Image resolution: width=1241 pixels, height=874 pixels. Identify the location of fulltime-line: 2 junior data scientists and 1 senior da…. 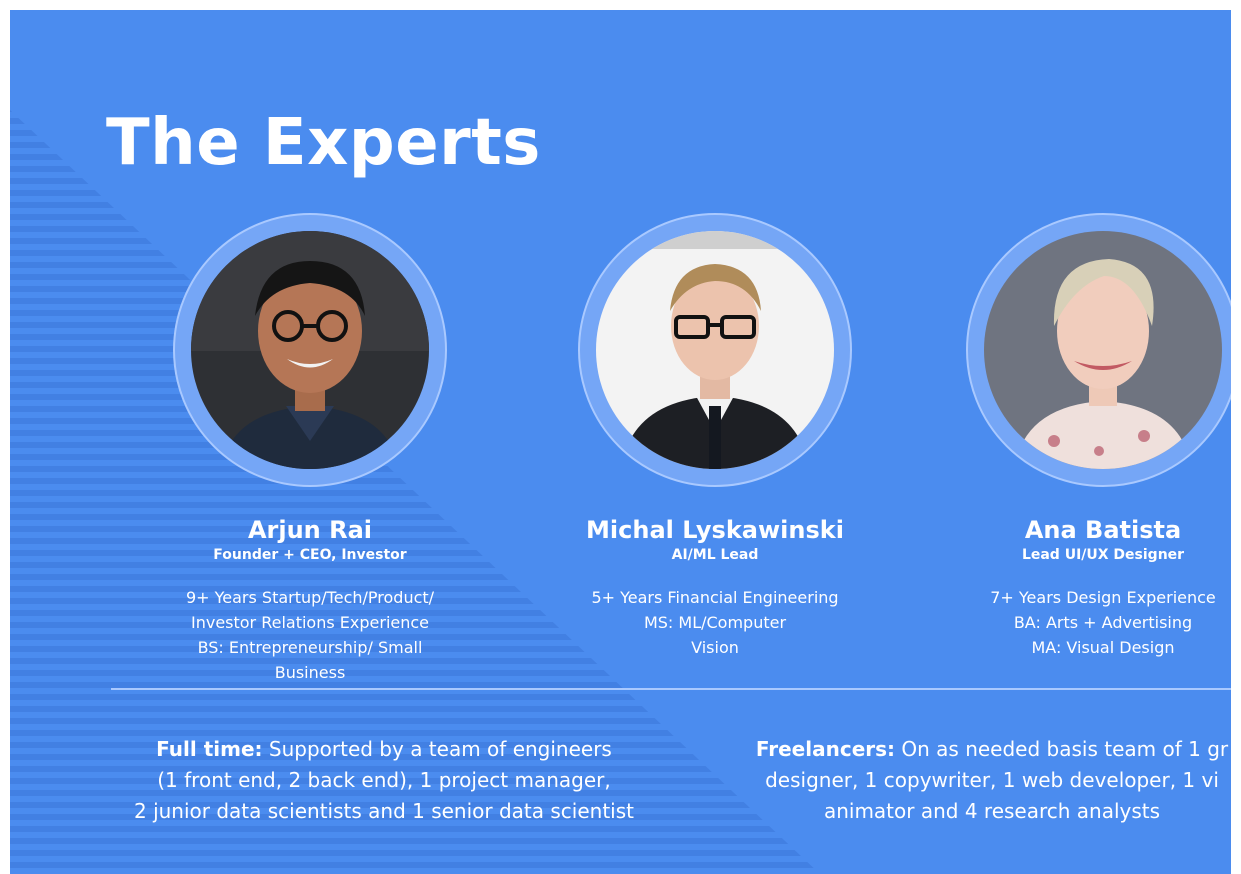
(384, 811).